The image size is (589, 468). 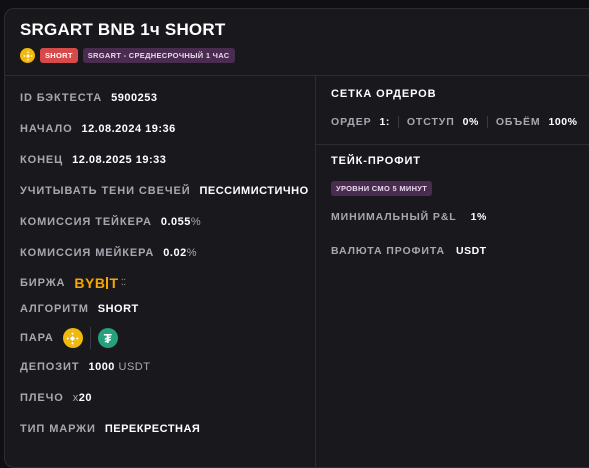 I want to click on backtest-id-label: ID БЭКТЕСТА, so click(x=61, y=98).